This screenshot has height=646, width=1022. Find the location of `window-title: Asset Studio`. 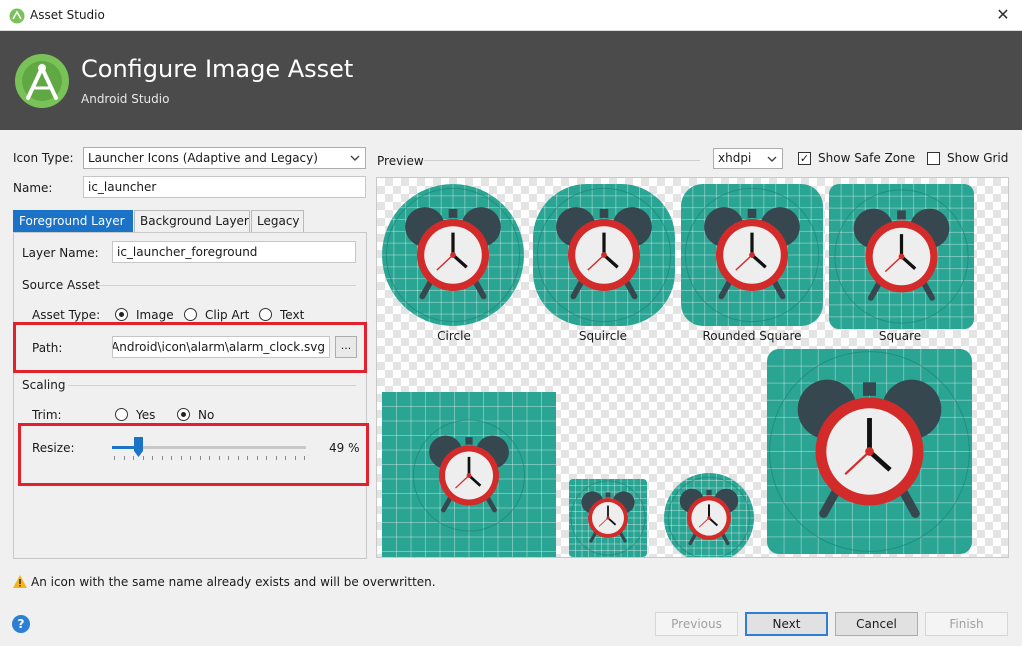

window-title: Asset Studio is located at coordinates (67, 15).